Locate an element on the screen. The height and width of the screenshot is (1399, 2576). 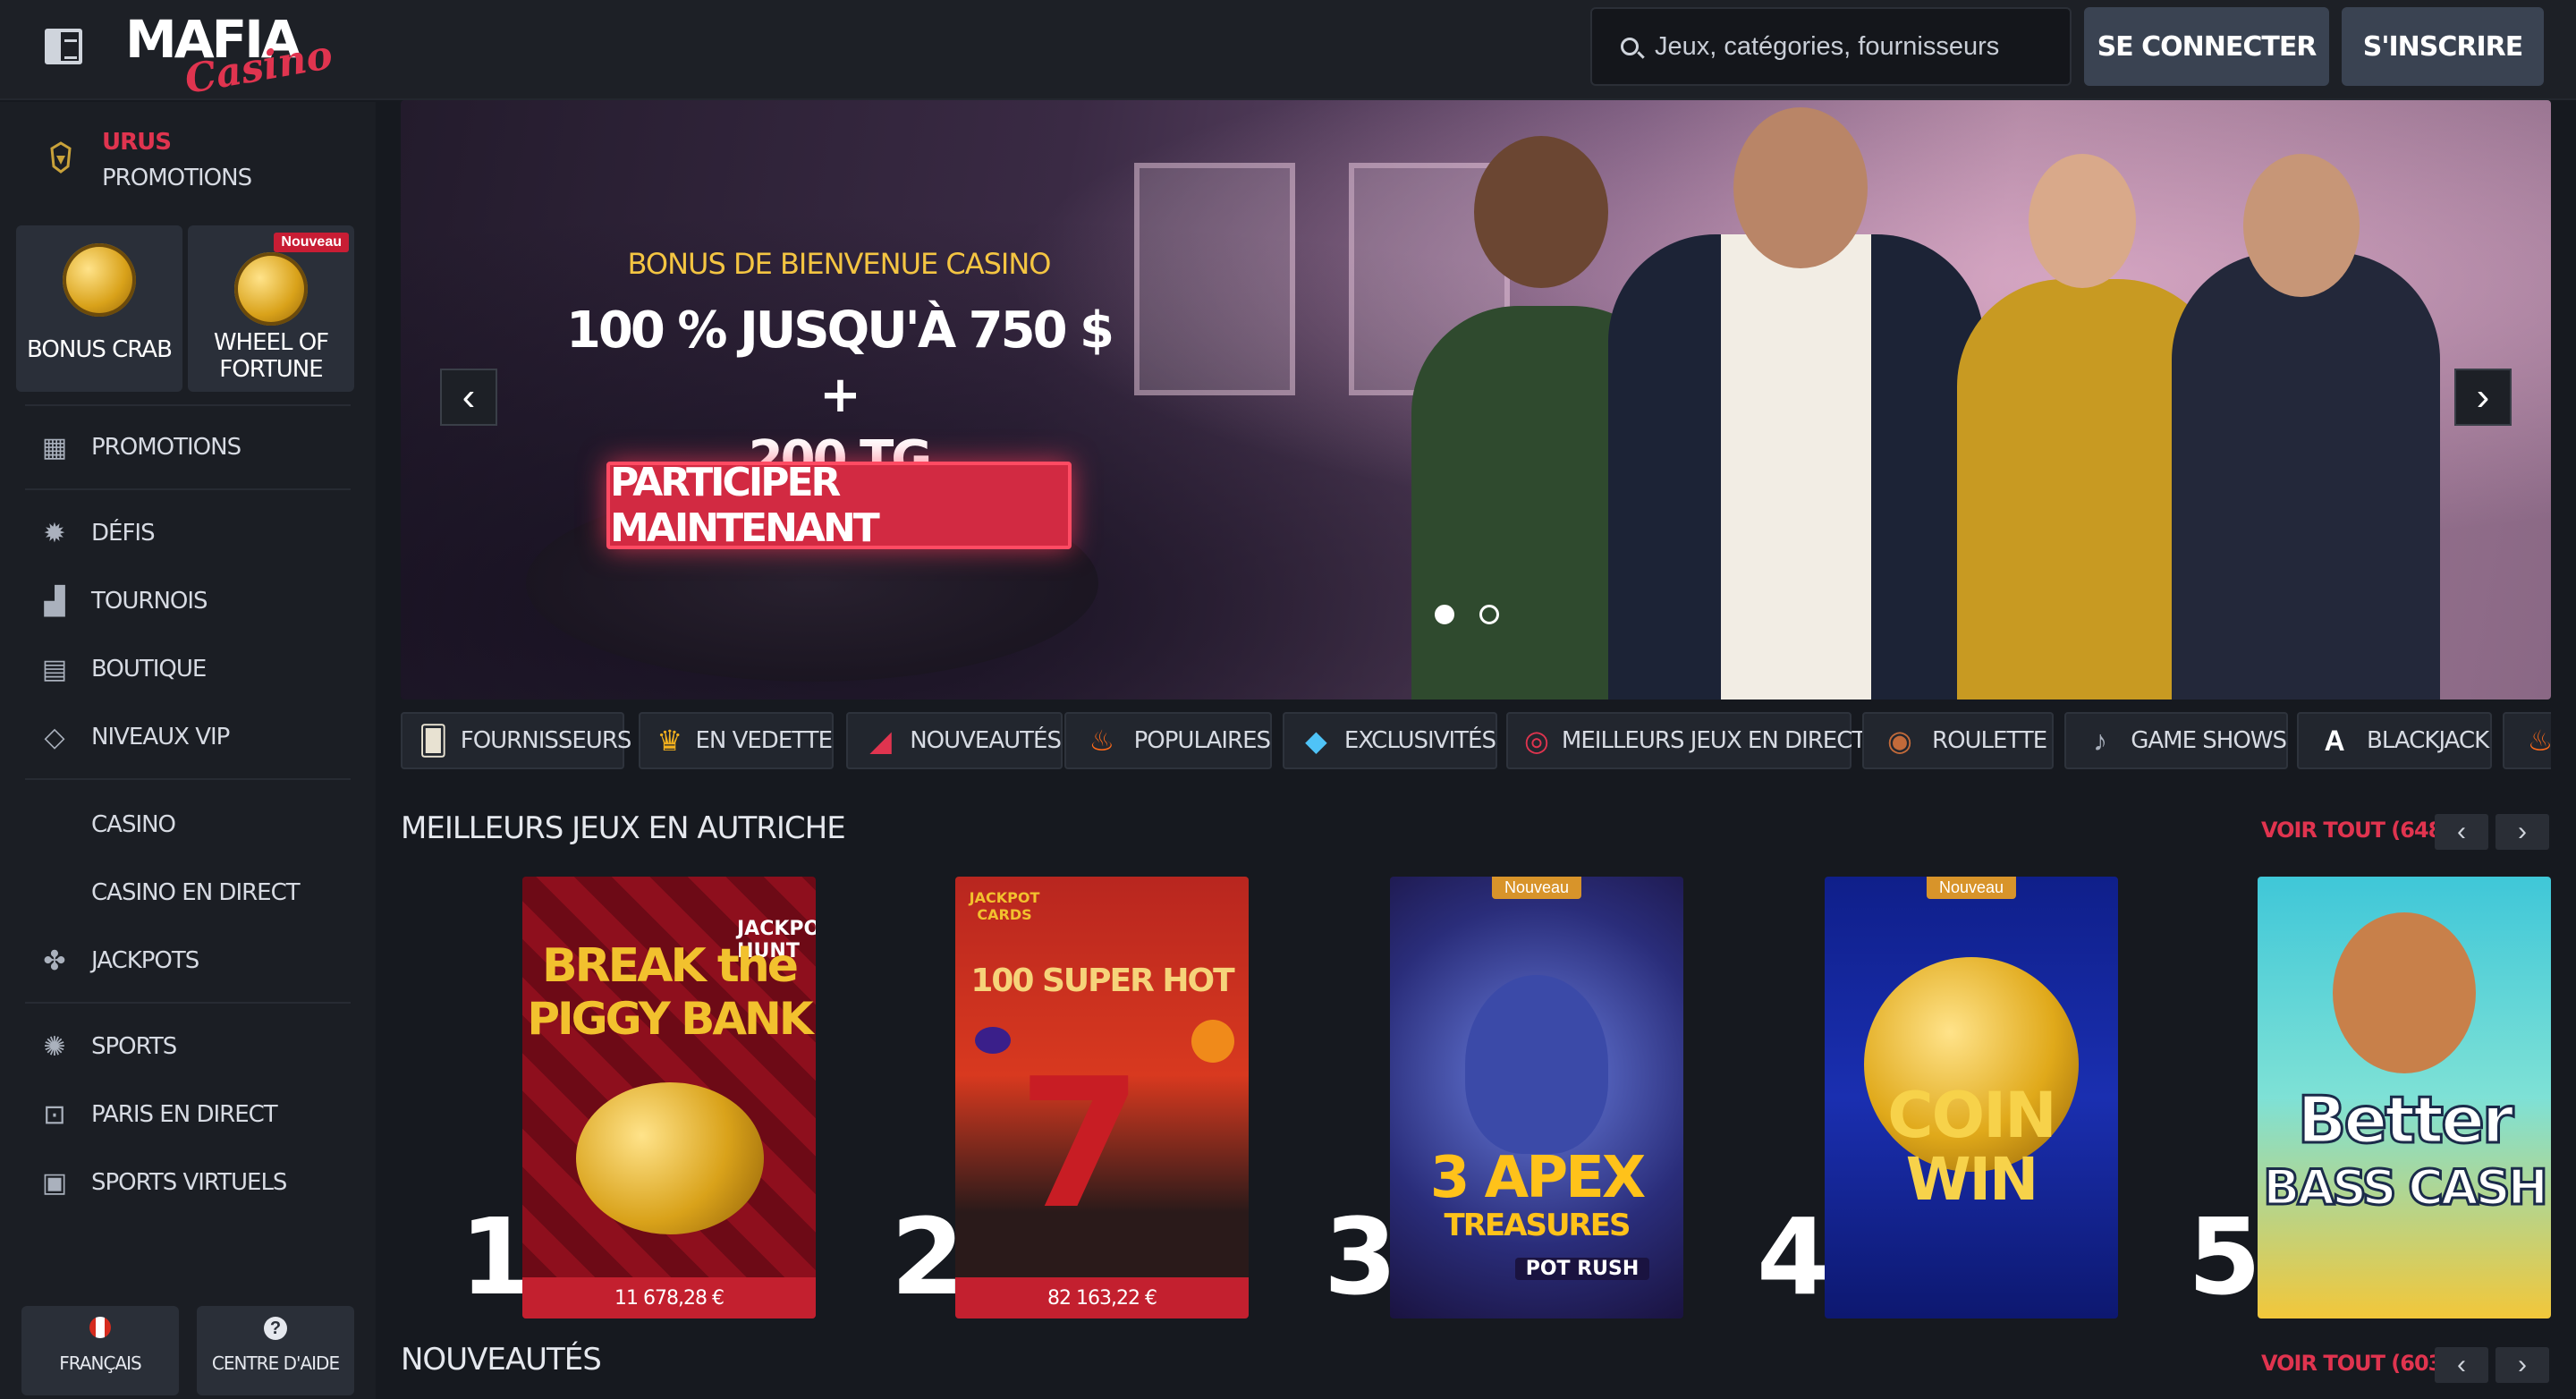
category-label: GAME SHOWS is located at coordinates (2209, 740).